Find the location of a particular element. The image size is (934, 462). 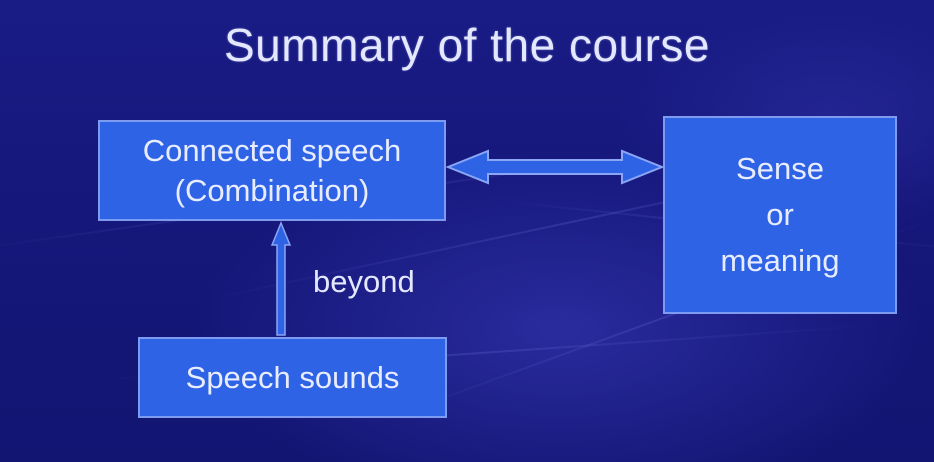

connected-speech-label: Connected speech is located at coordinates (272, 150).